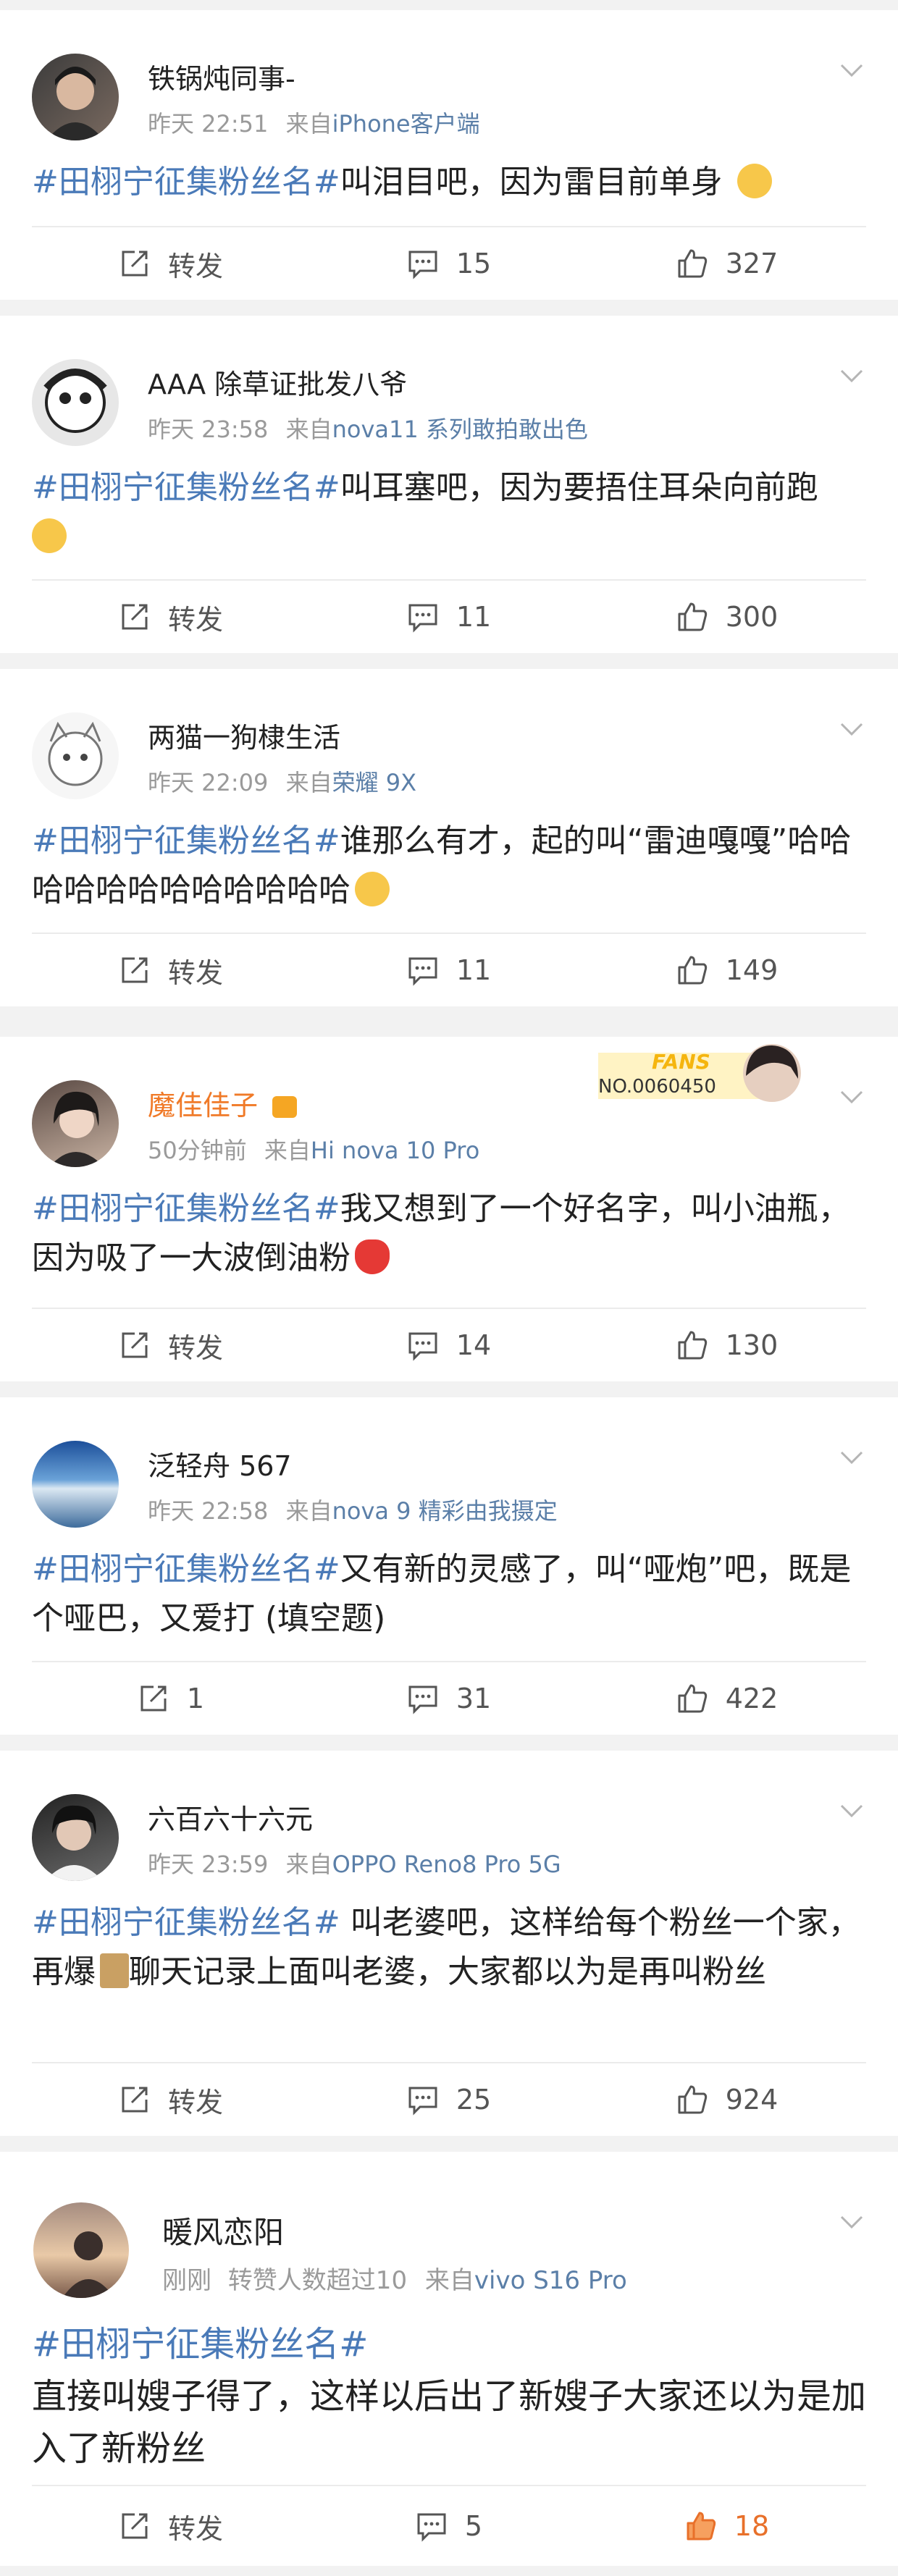 The height and width of the screenshot is (2576, 898). What do you see at coordinates (449, 2225) in the screenshot?
I see `post-header: 暖风恋阳 刚刚 转赞人数超过10 来自vivo S16 Pro` at bounding box center [449, 2225].